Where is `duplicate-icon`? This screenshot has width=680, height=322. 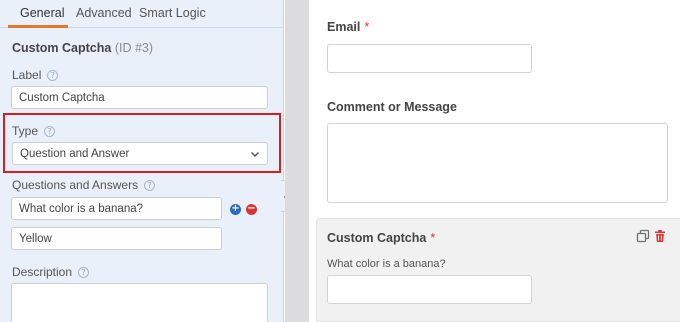 duplicate-icon is located at coordinates (643, 236).